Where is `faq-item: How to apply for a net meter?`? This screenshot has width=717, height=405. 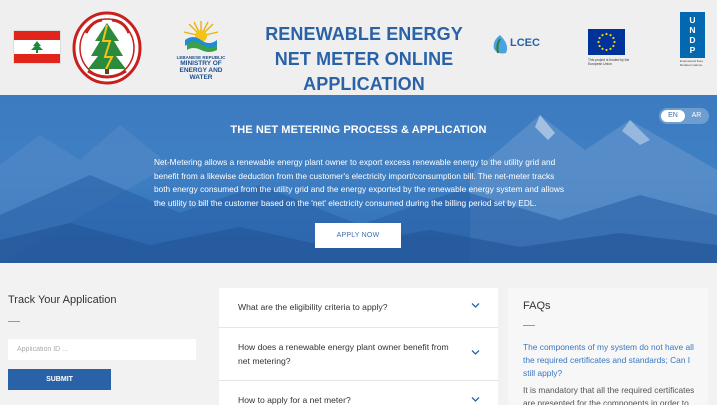
faq-item: How to apply for a net meter? is located at coordinates (358, 393).